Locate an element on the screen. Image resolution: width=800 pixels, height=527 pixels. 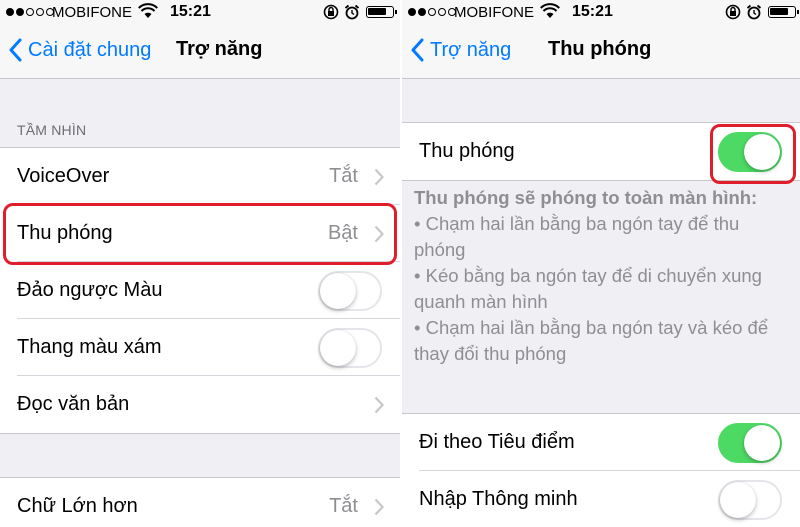
nav-bar: Cài đặt chung Trợ năng is located at coordinates (200, 51).